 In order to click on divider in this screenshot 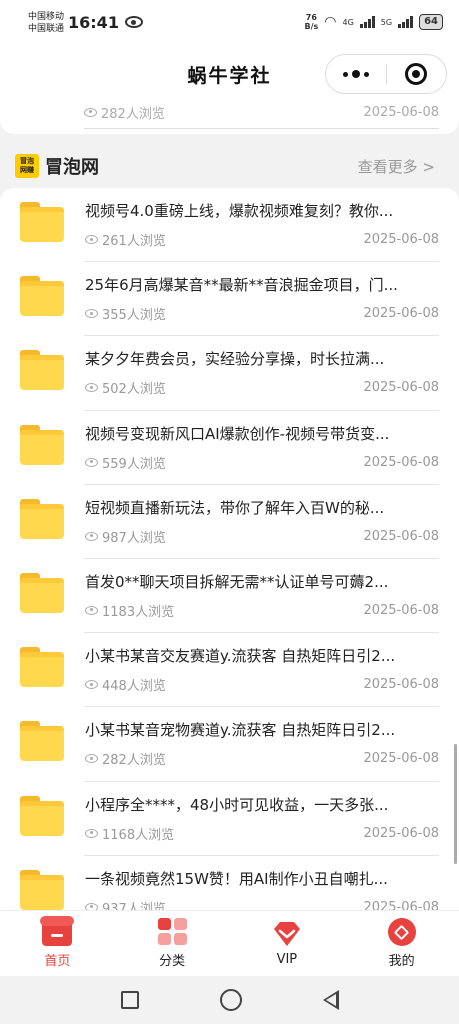, I will do `click(261, 128)`.